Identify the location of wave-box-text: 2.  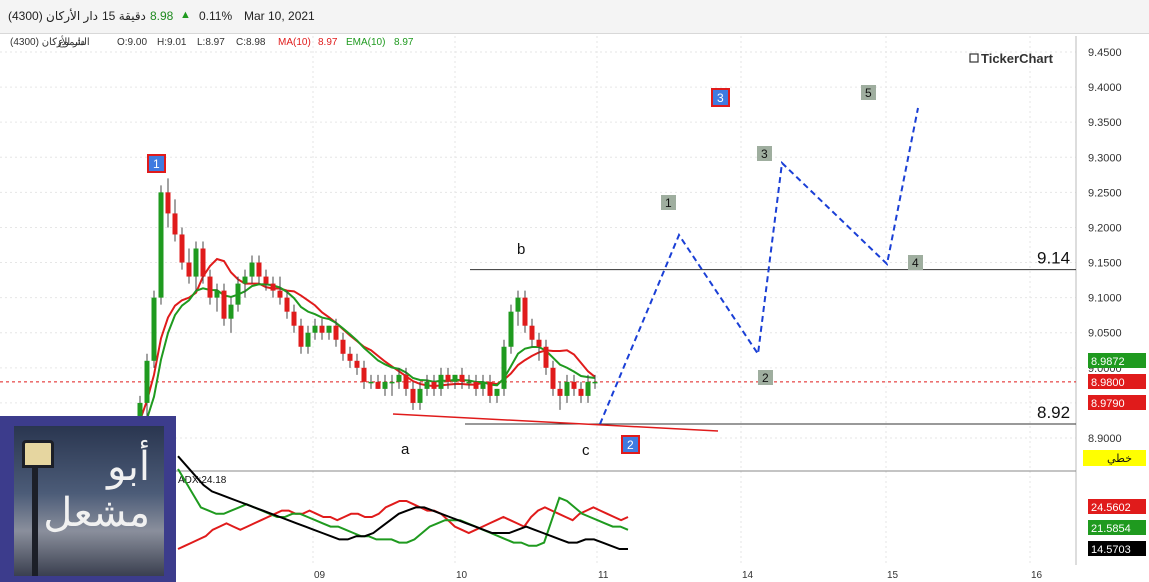
(630, 445).